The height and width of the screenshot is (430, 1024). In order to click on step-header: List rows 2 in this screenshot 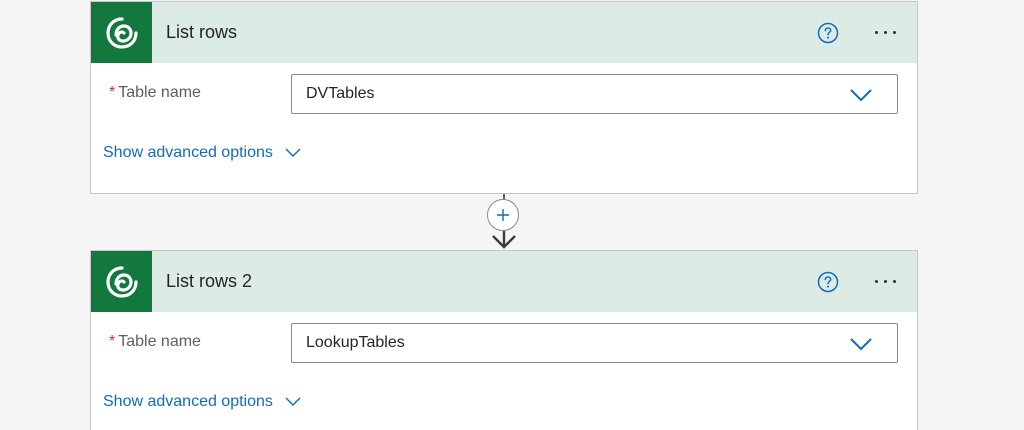, I will do `click(504, 281)`.